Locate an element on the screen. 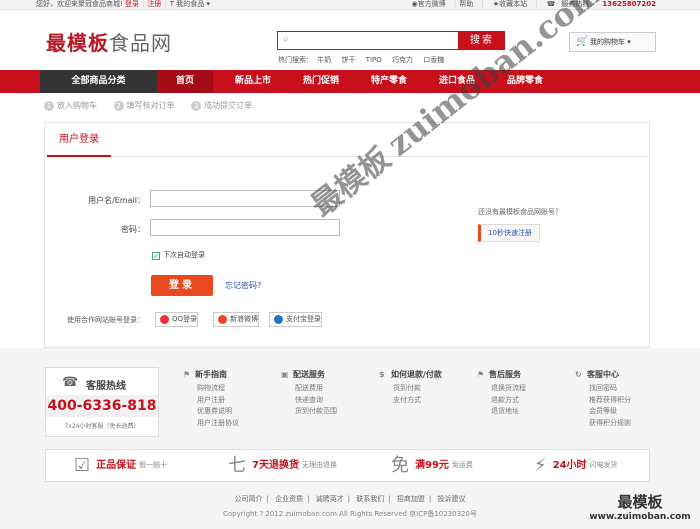 This screenshot has height=529, width=700. help-link: 帮助 is located at coordinates (466, 4).